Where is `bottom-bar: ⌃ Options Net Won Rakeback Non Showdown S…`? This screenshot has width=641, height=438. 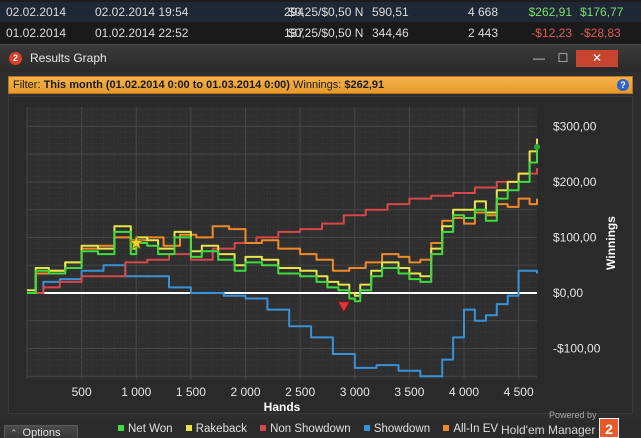 bottom-bar: ⌃ Options Net Won Rakeback Non Showdown S… is located at coordinates (320, 424).